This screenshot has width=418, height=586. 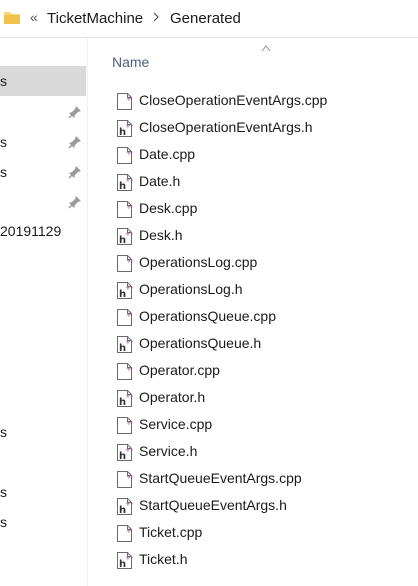 I want to click on file-name: Desk.h, so click(x=161, y=235).